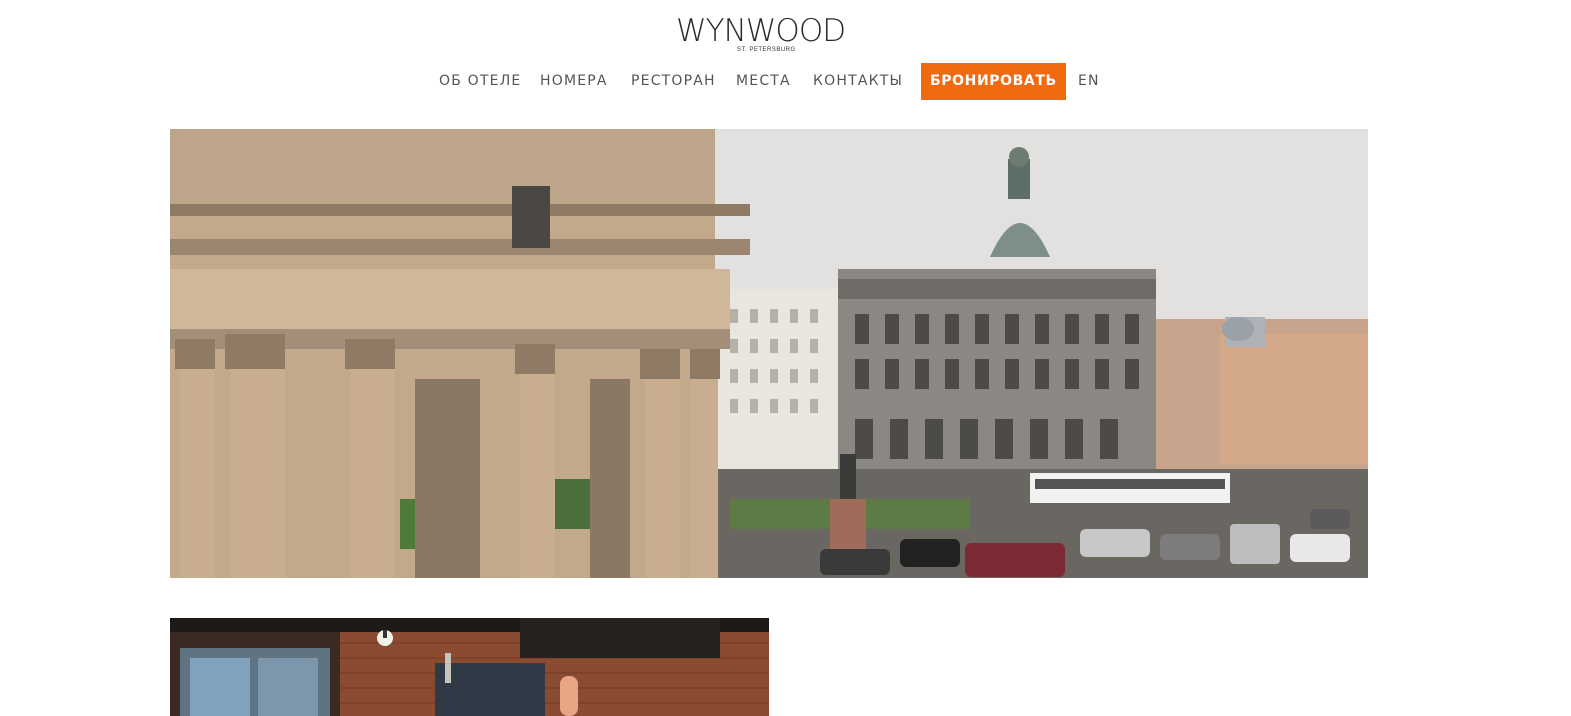 This screenshot has width=1571, height=716. What do you see at coordinates (993, 81) in the screenshot?
I see `book-button: БРОНИРОВАТЬ` at bounding box center [993, 81].